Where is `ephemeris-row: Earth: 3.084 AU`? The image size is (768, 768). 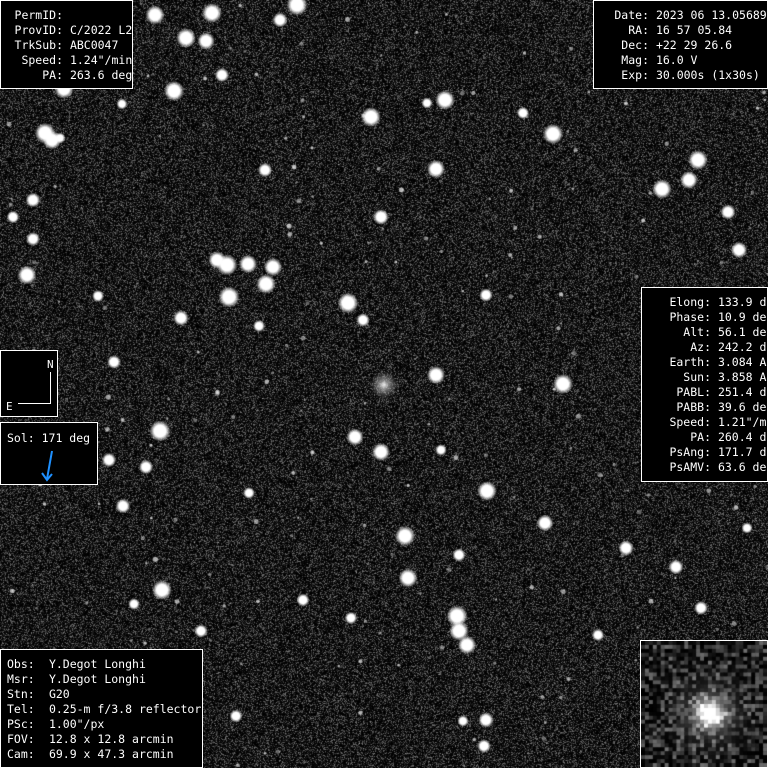
ephemeris-row: Earth: 3.084 AU is located at coordinates (708, 362).